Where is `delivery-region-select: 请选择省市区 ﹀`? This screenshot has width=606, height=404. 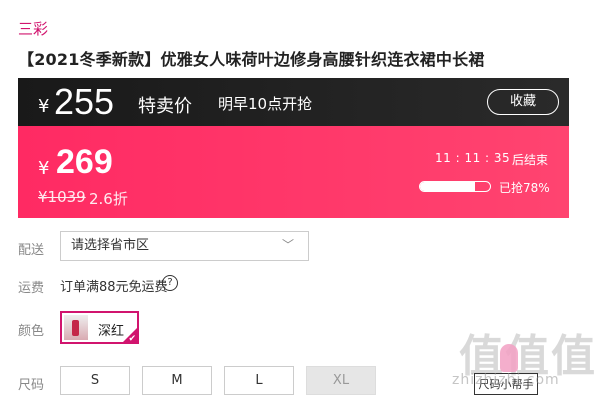 delivery-region-select: 请选择省市区 ﹀ is located at coordinates (184, 246).